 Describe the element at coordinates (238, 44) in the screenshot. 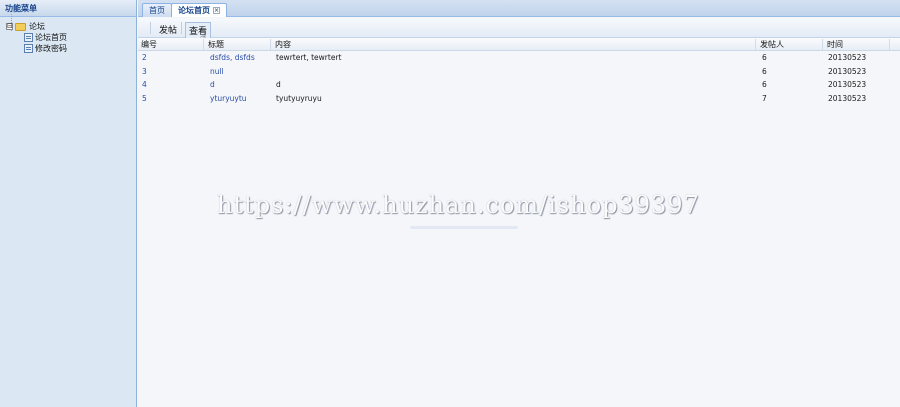

I see `column-header-title: 标题` at that location.